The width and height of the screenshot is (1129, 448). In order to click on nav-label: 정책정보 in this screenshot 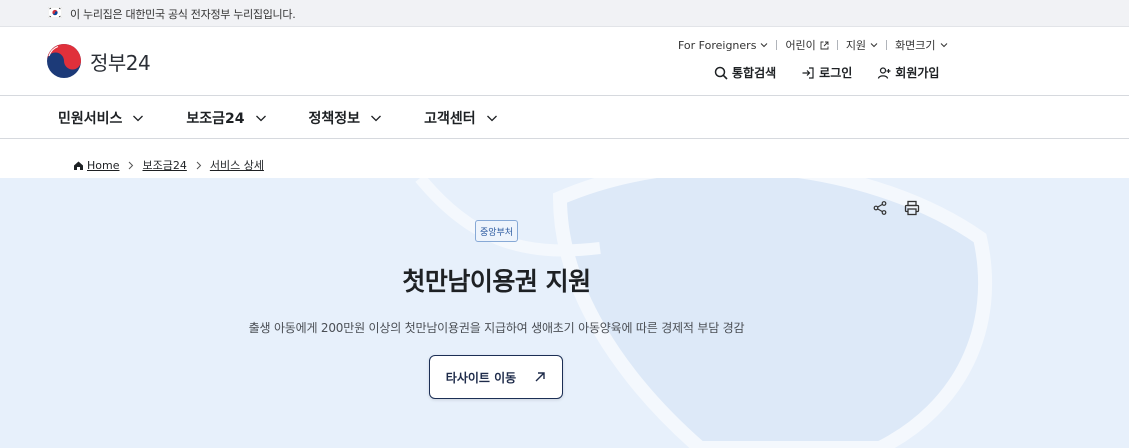, I will do `click(334, 119)`.